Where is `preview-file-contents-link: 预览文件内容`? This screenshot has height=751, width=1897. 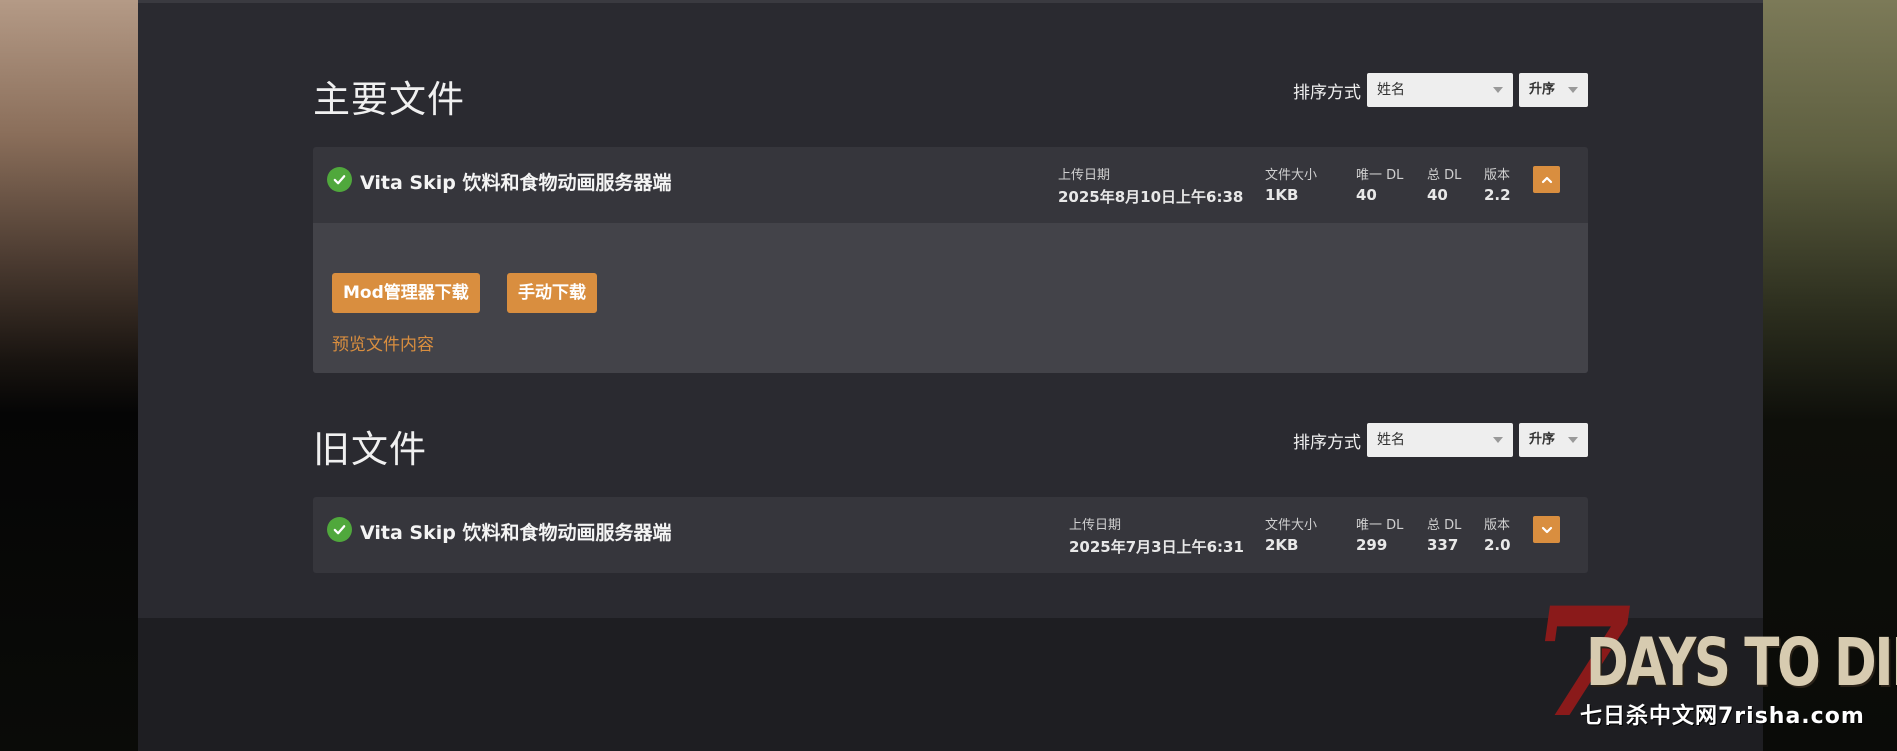
preview-file-contents-link: 预览文件内容 is located at coordinates (383, 342).